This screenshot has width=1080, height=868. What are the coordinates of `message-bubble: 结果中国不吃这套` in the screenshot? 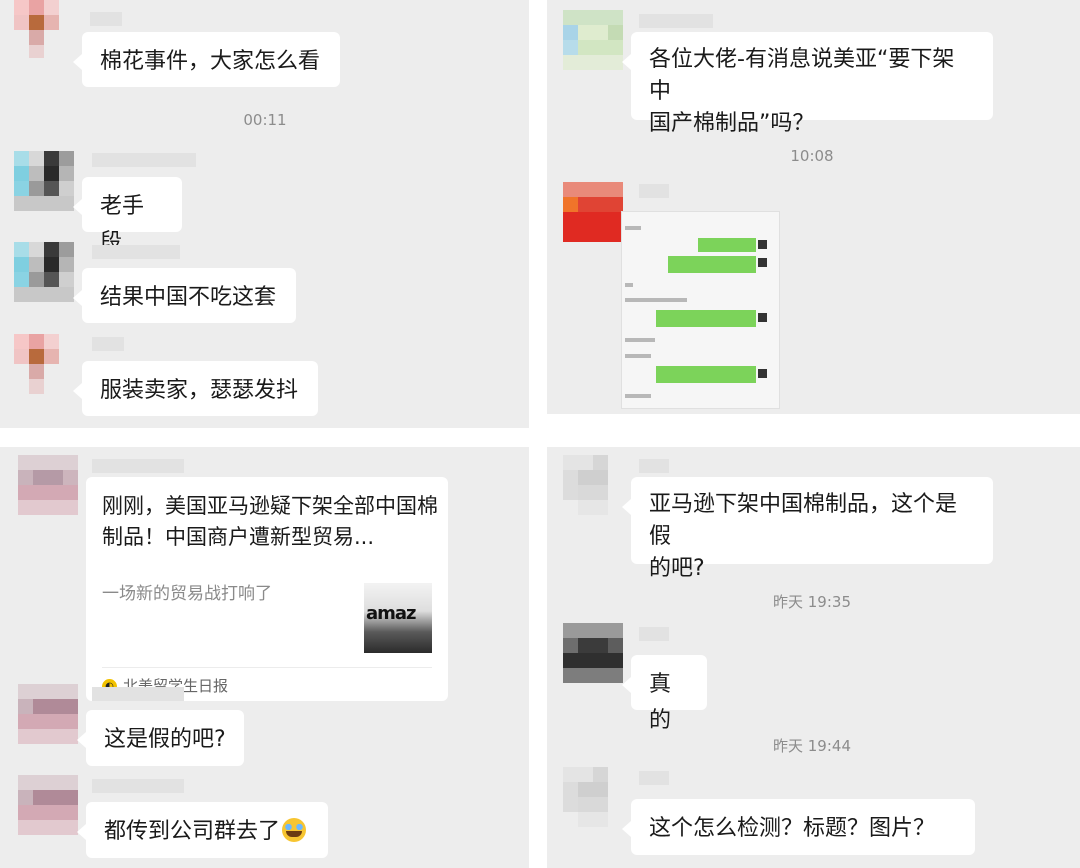 It's located at (184, 295).